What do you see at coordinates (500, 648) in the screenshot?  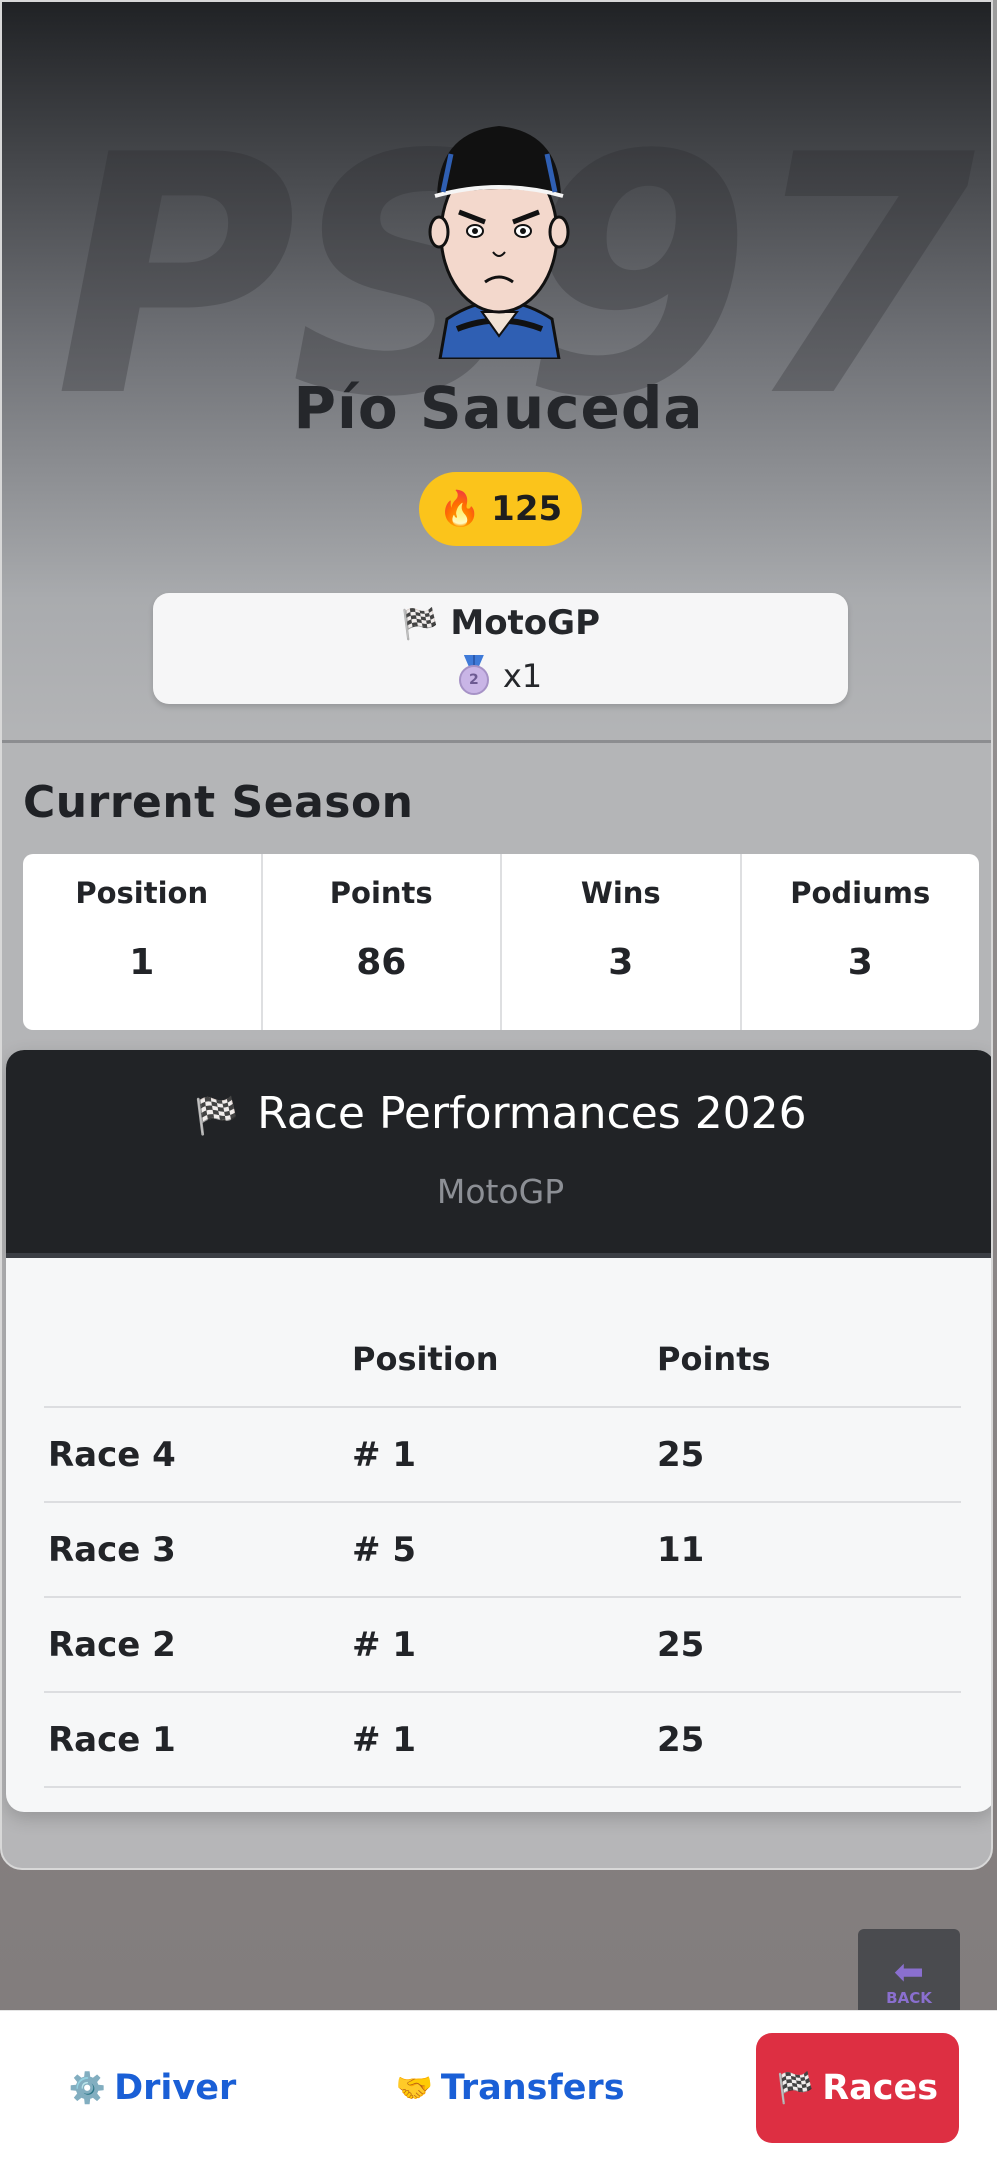 I see `championship-box: 🏁 MotoGP 2 x1` at bounding box center [500, 648].